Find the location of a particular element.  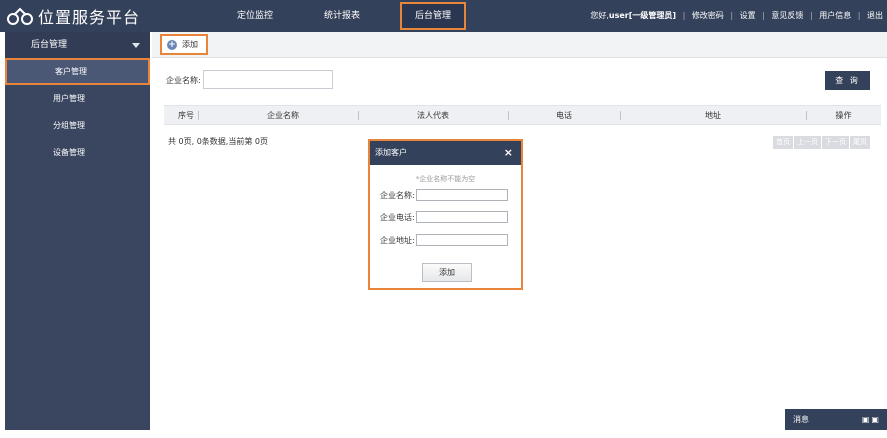

company-phone-row: 企业电话: is located at coordinates (444, 217).